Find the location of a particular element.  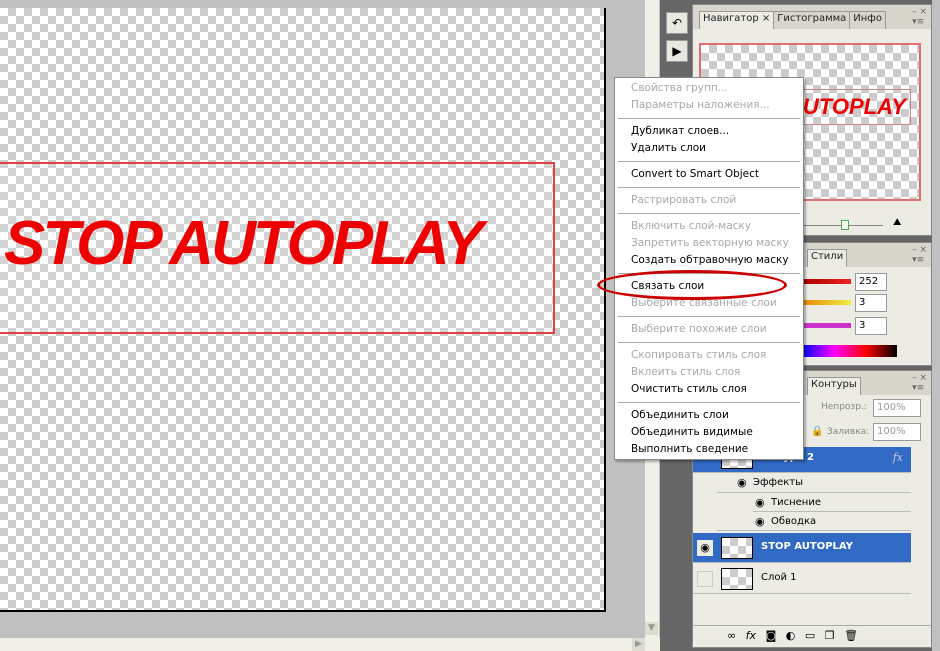

lock-icon: 🔒 is located at coordinates (817, 431).